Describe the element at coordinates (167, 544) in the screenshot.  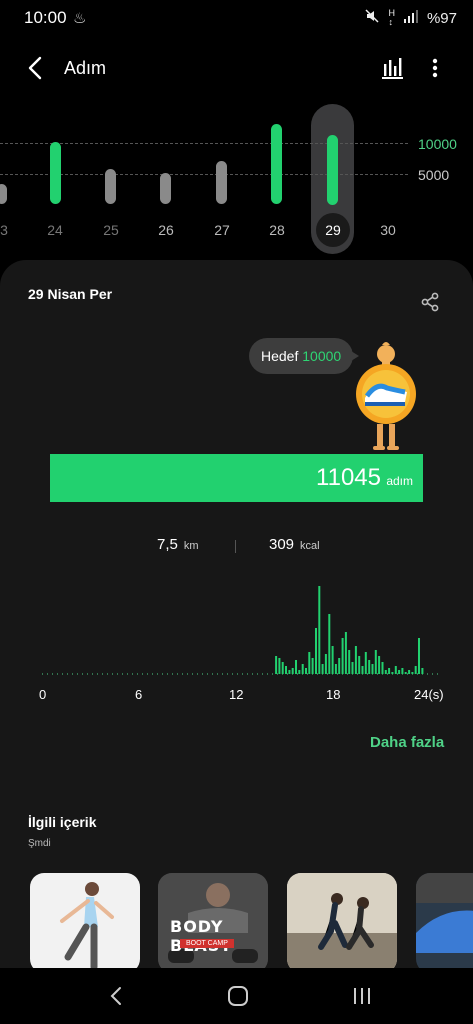
I see `distance-value: 7,5` at that location.